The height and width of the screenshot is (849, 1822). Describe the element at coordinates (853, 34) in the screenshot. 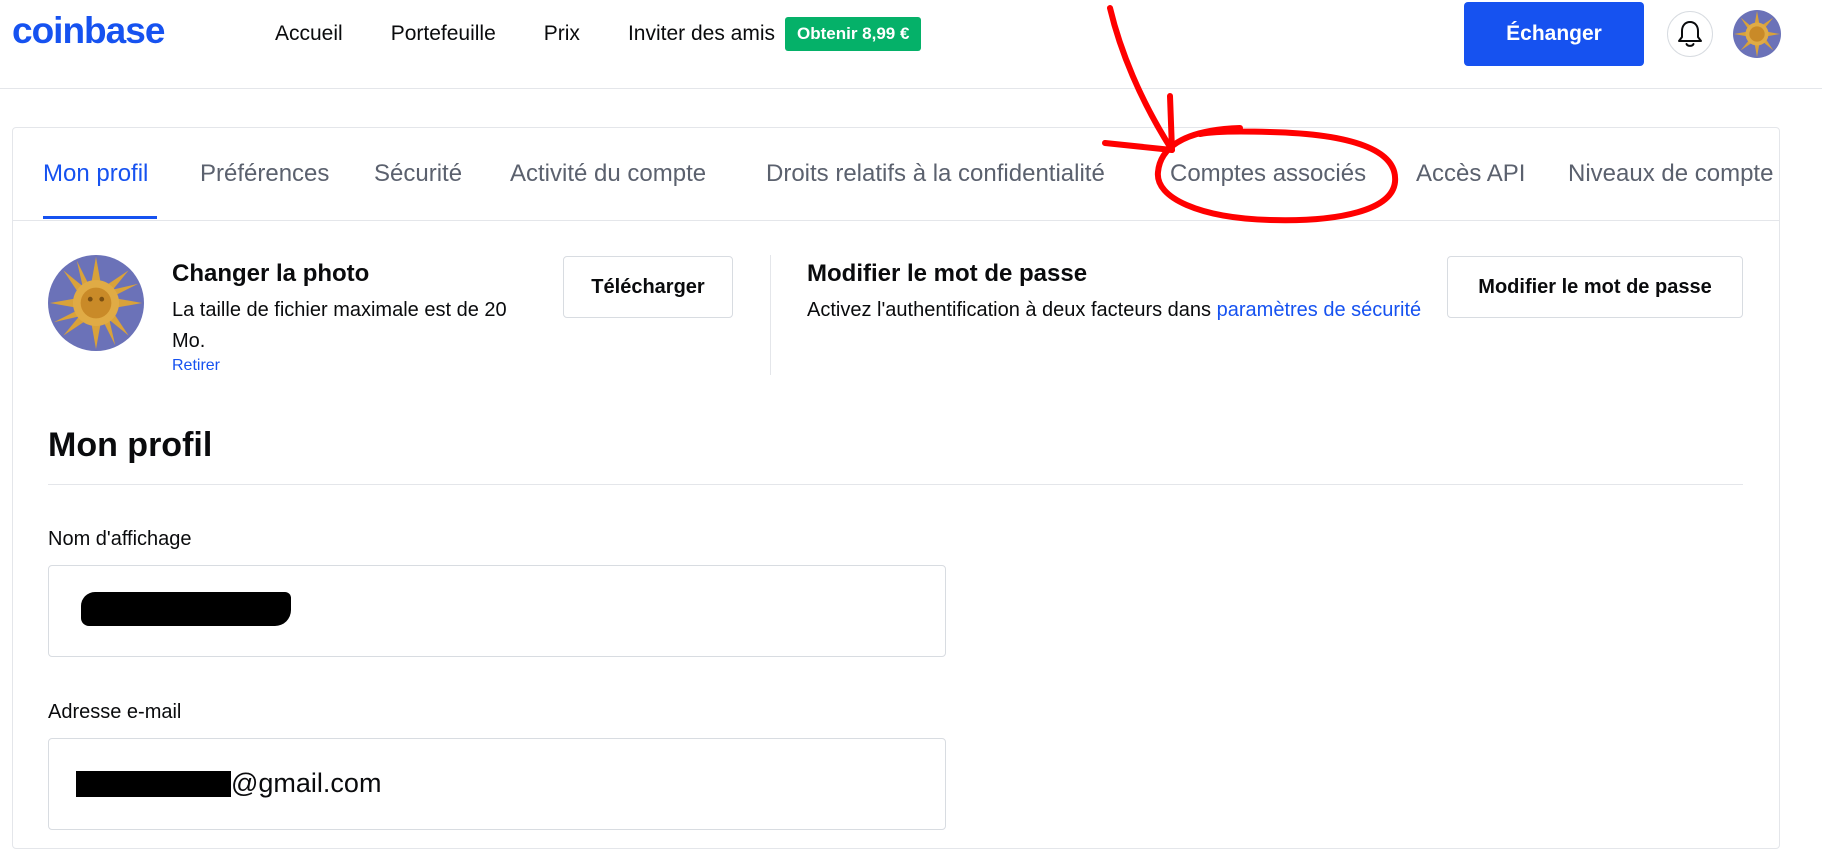

I see `promo-badge: Obtenir 8,99 €` at that location.